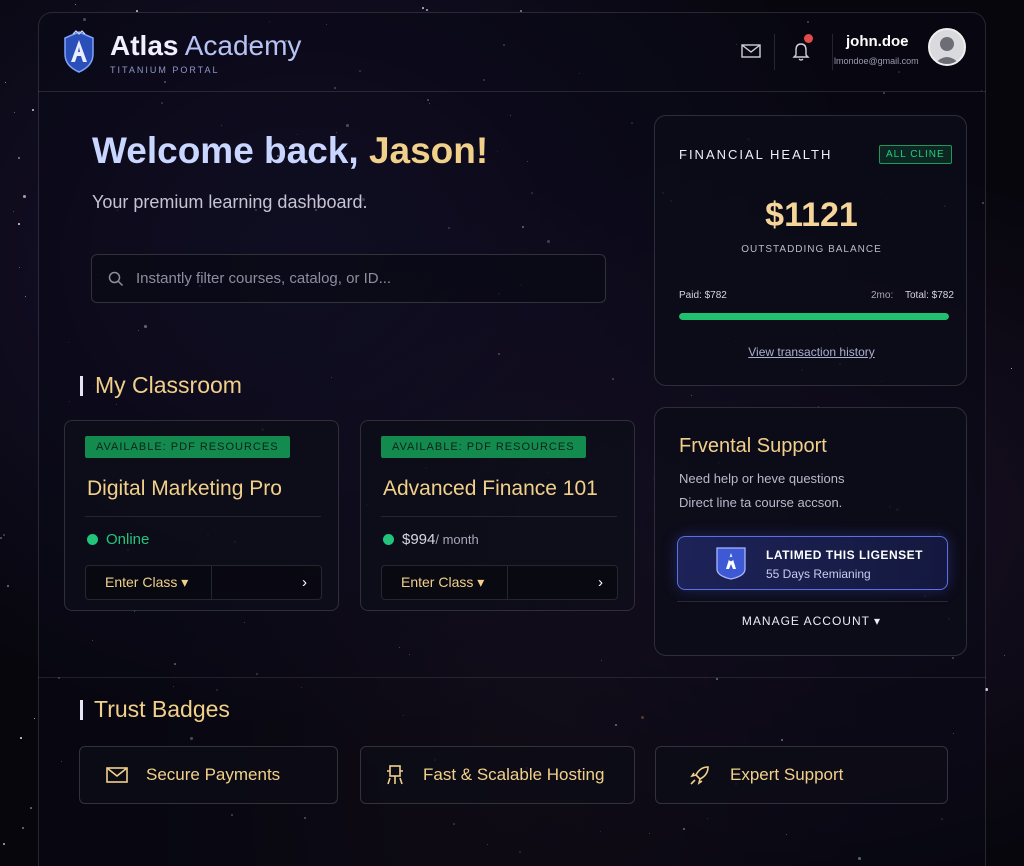 The width and height of the screenshot is (1024, 866). I want to click on avatar, so click(947, 47).